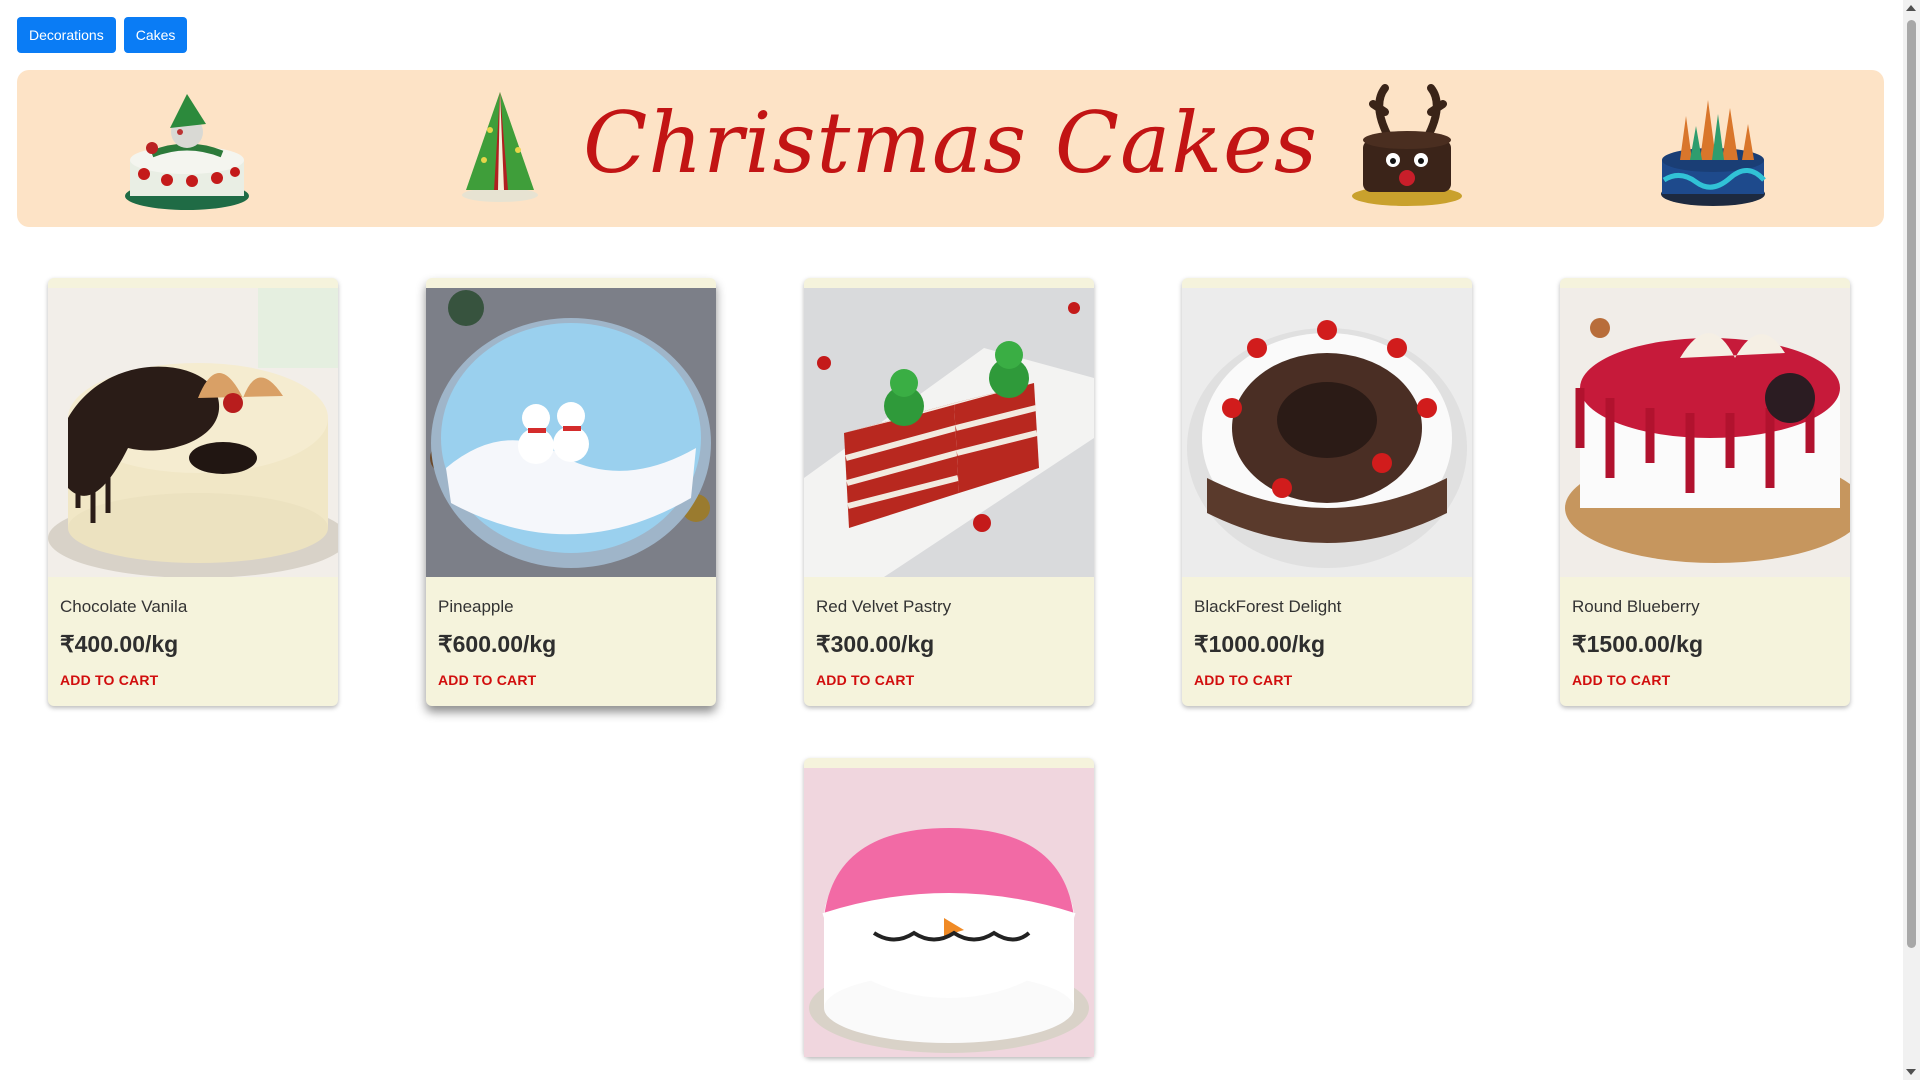  Describe the element at coordinates (875, 644) in the screenshot. I see `product-price: ₹300.00/kg` at that location.